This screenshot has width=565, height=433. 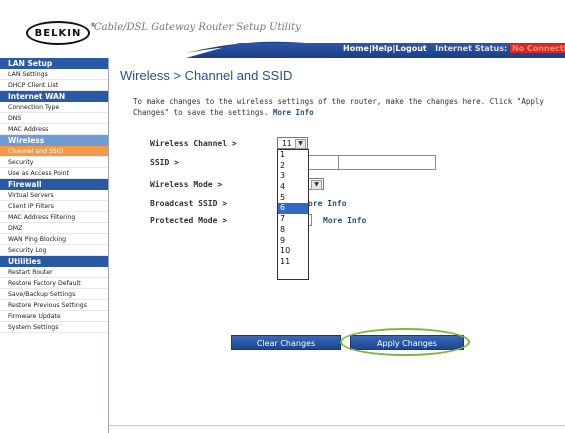 I want to click on wireless-channel-label: Wireless Channel >, so click(x=193, y=143).